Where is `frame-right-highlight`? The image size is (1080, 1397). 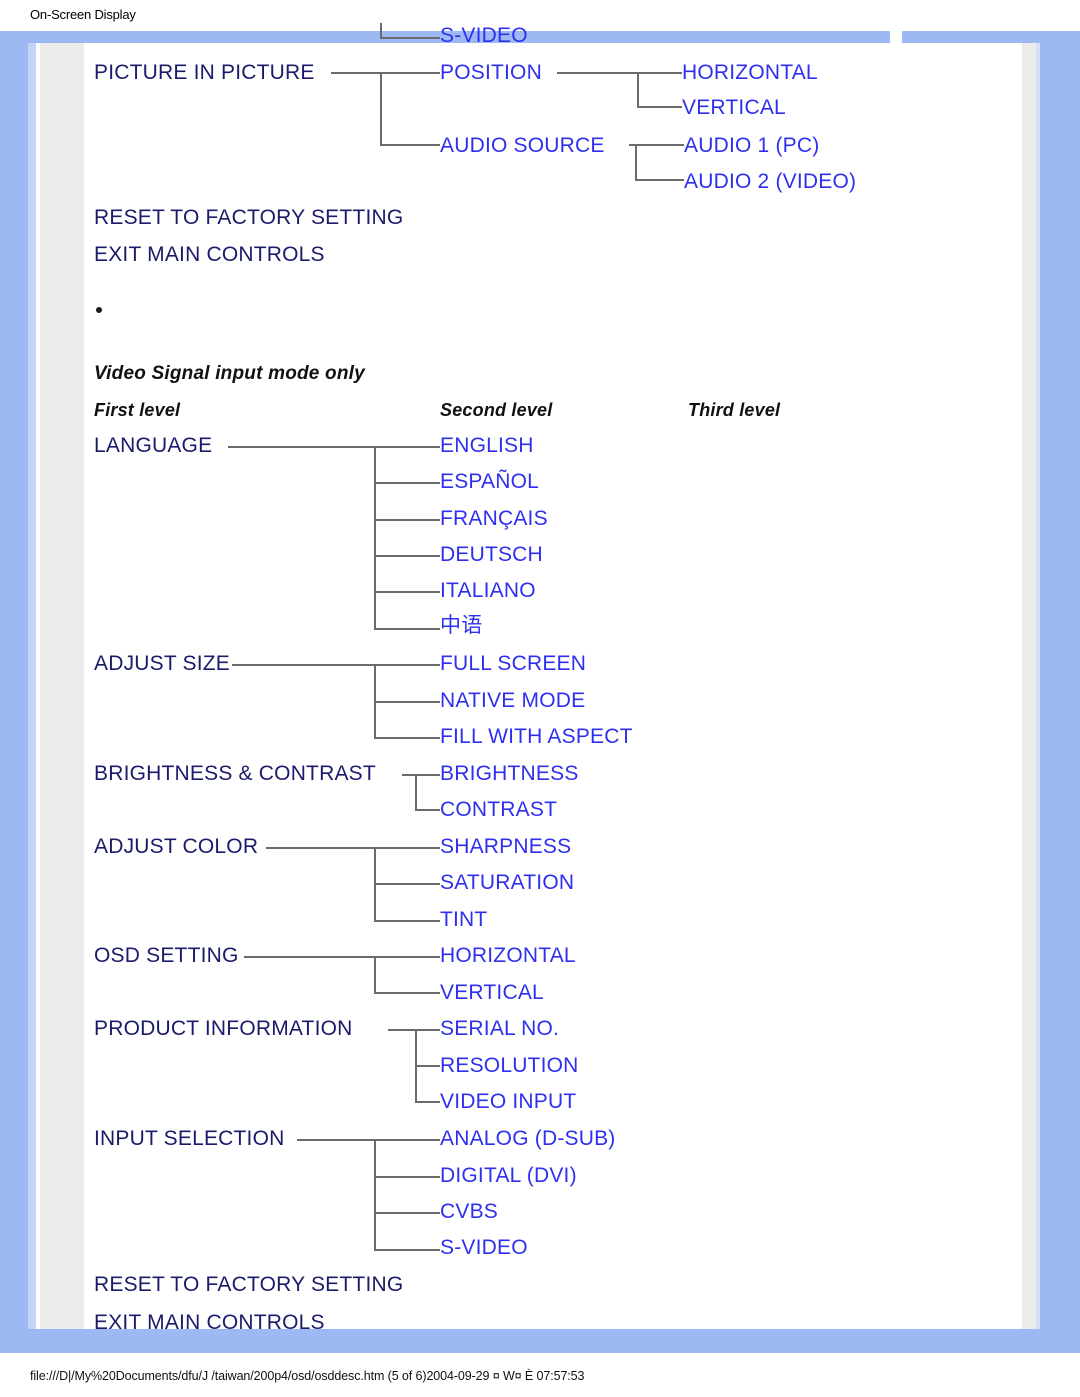 frame-right-highlight is located at coordinates (1038, 686).